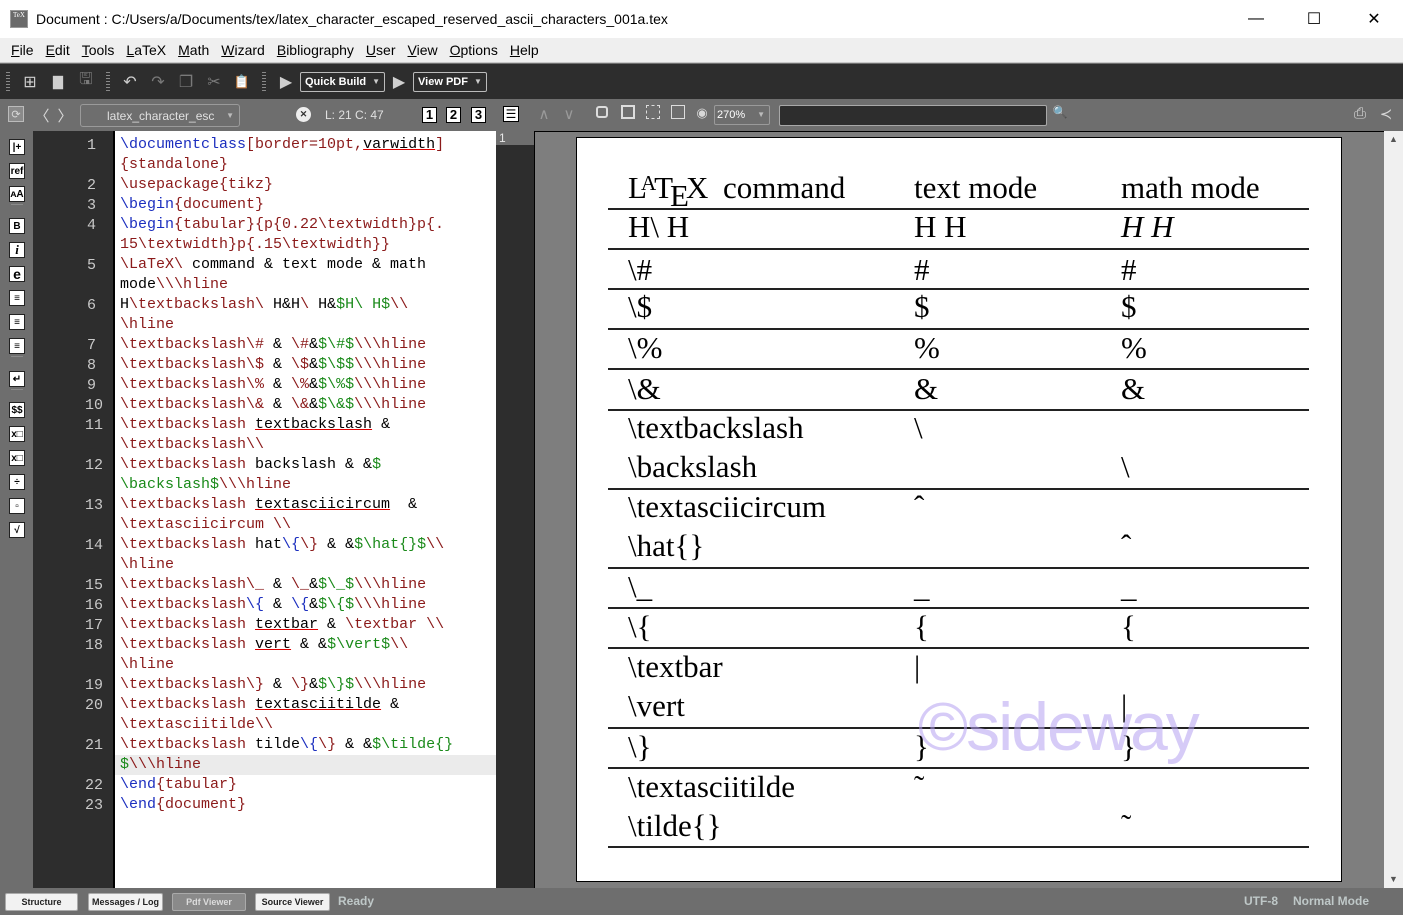 The height and width of the screenshot is (915, 1403). I want to click on cut-icon: ✂, so click(214, 82).